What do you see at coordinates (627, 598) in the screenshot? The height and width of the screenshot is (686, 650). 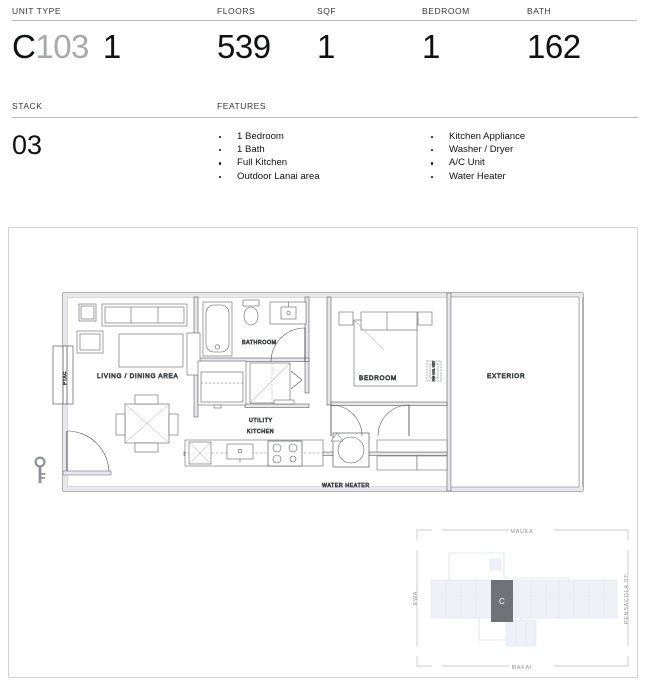 I see `keyplan-label-pensacola: PENSACOLA ST.` at bounding box center [627, 598].